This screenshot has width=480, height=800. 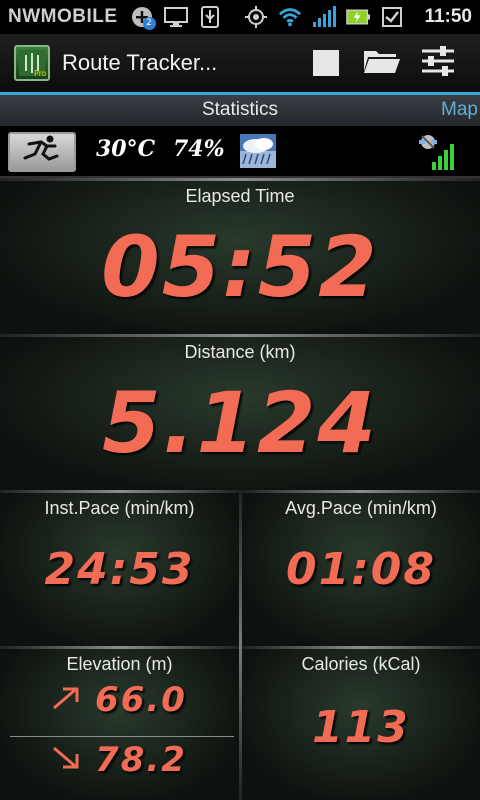 I want to click on tab-statistics: Statistics, so click(x=240, y=110).